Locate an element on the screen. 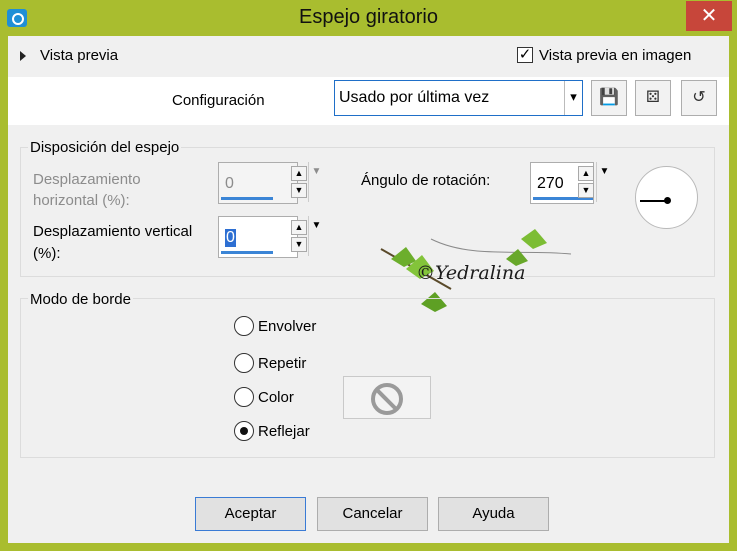 Image resolution: width=737 pixels, height=551 pixels. radio-envolver-label: Envolver is located at coordinates (287, 326).